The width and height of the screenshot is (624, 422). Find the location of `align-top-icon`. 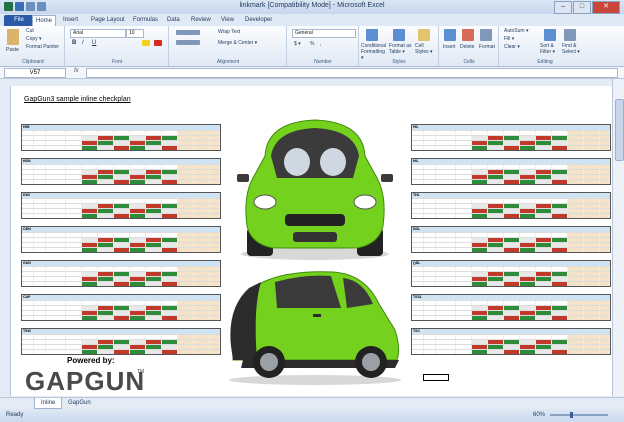

align-top-icon is located at coordinates (188, 32).